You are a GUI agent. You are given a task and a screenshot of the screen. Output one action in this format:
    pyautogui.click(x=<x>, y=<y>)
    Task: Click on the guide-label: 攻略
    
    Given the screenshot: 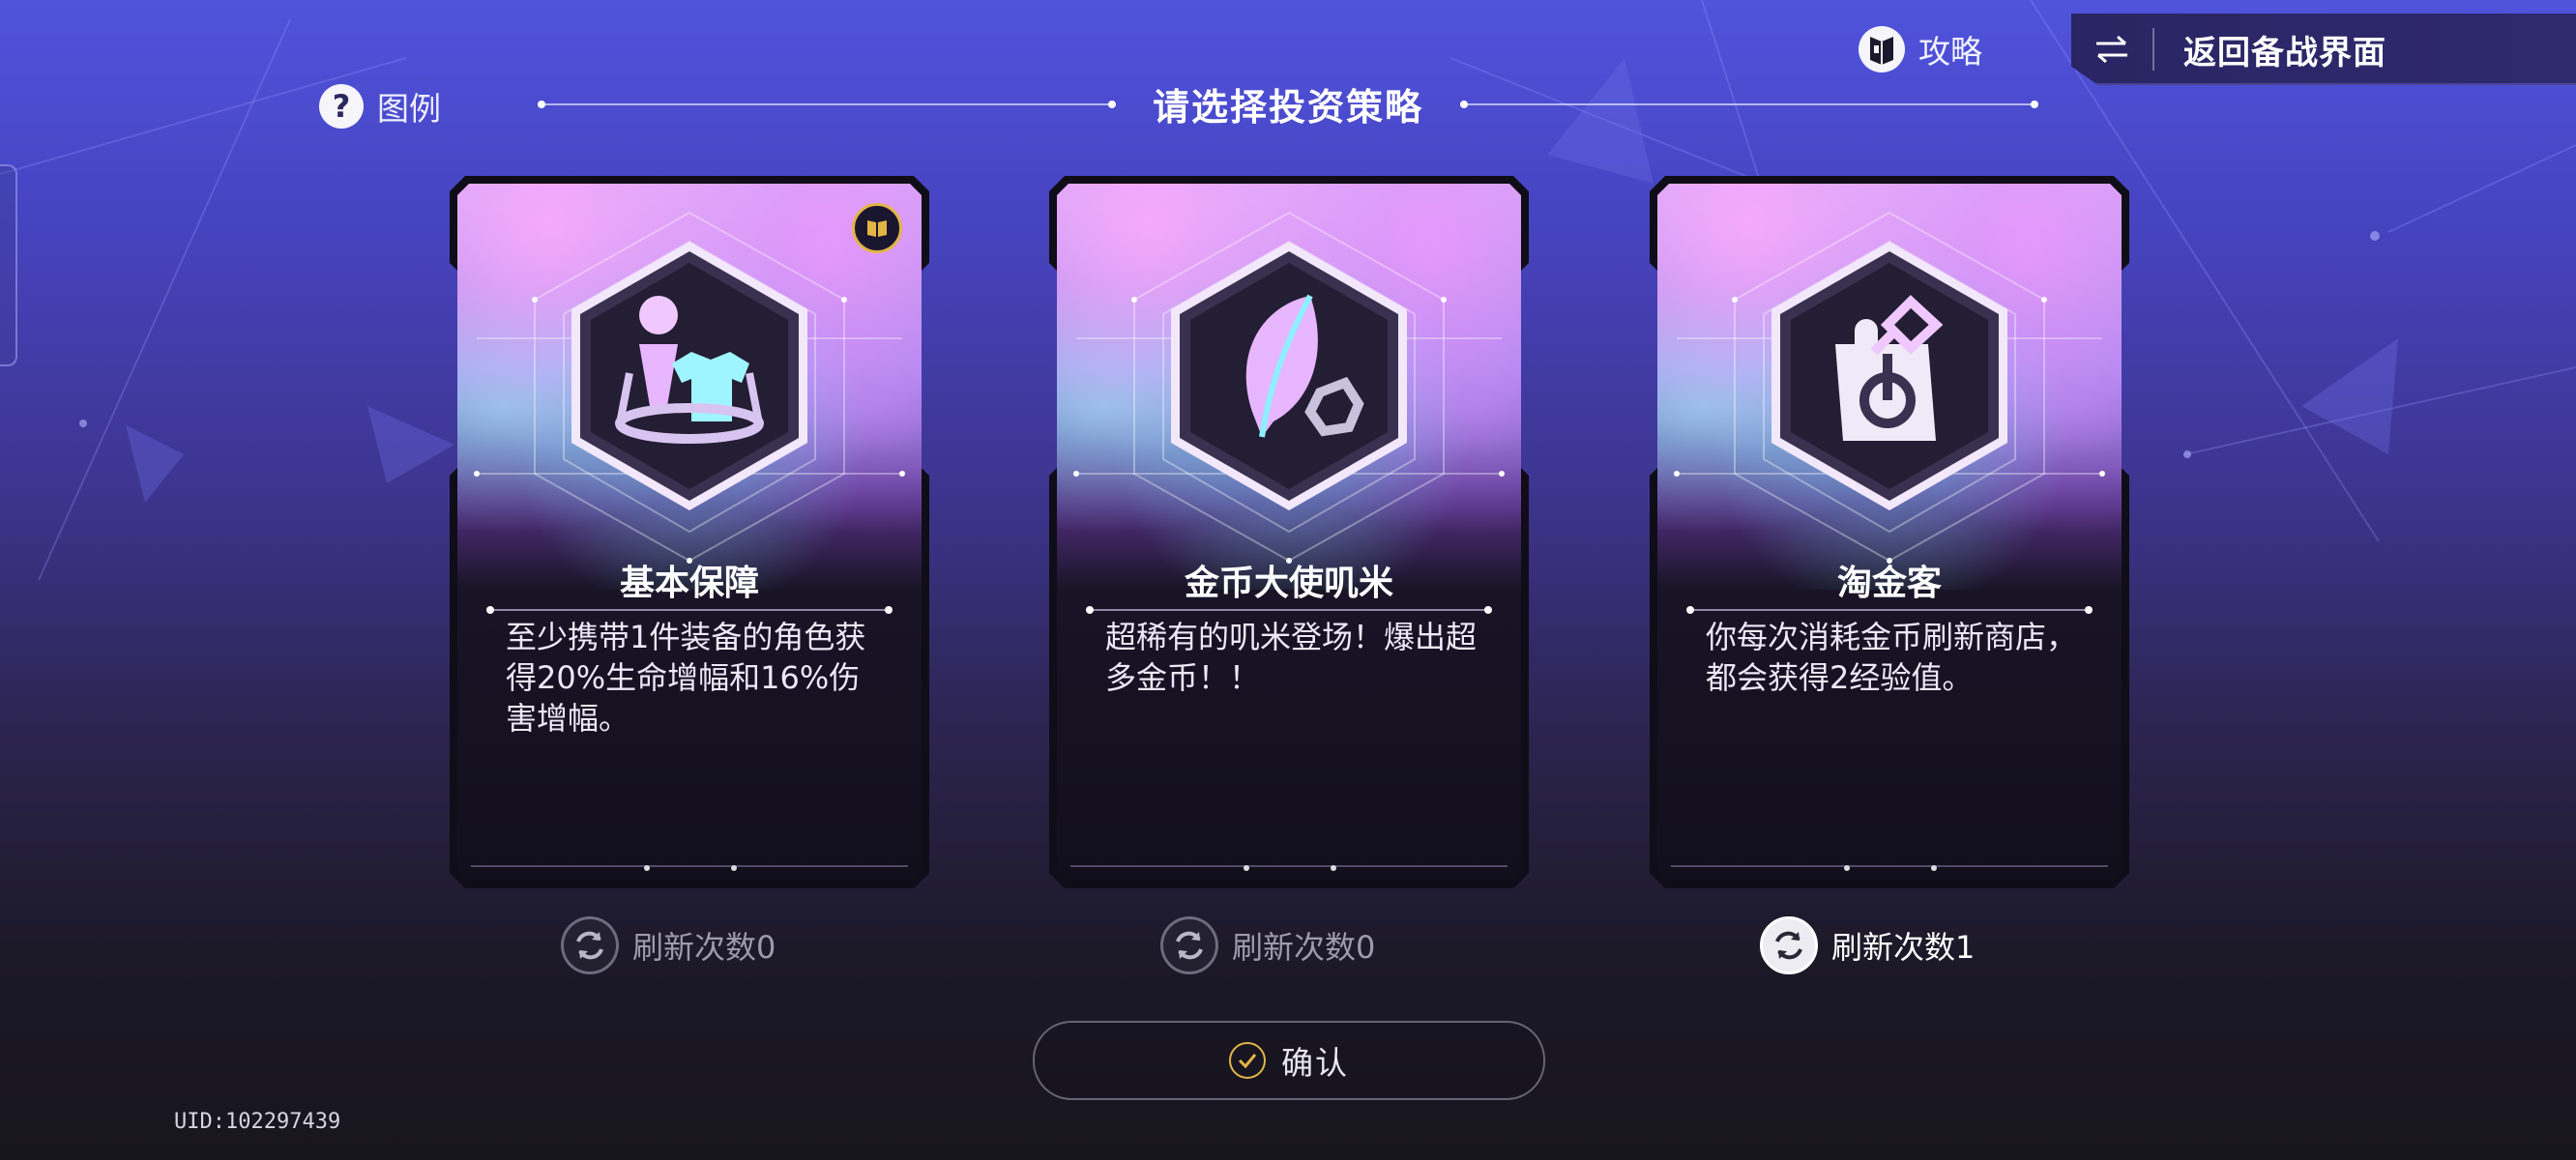 What is the action you would take?
    pyautogui.click(x=1950, y=52)
    